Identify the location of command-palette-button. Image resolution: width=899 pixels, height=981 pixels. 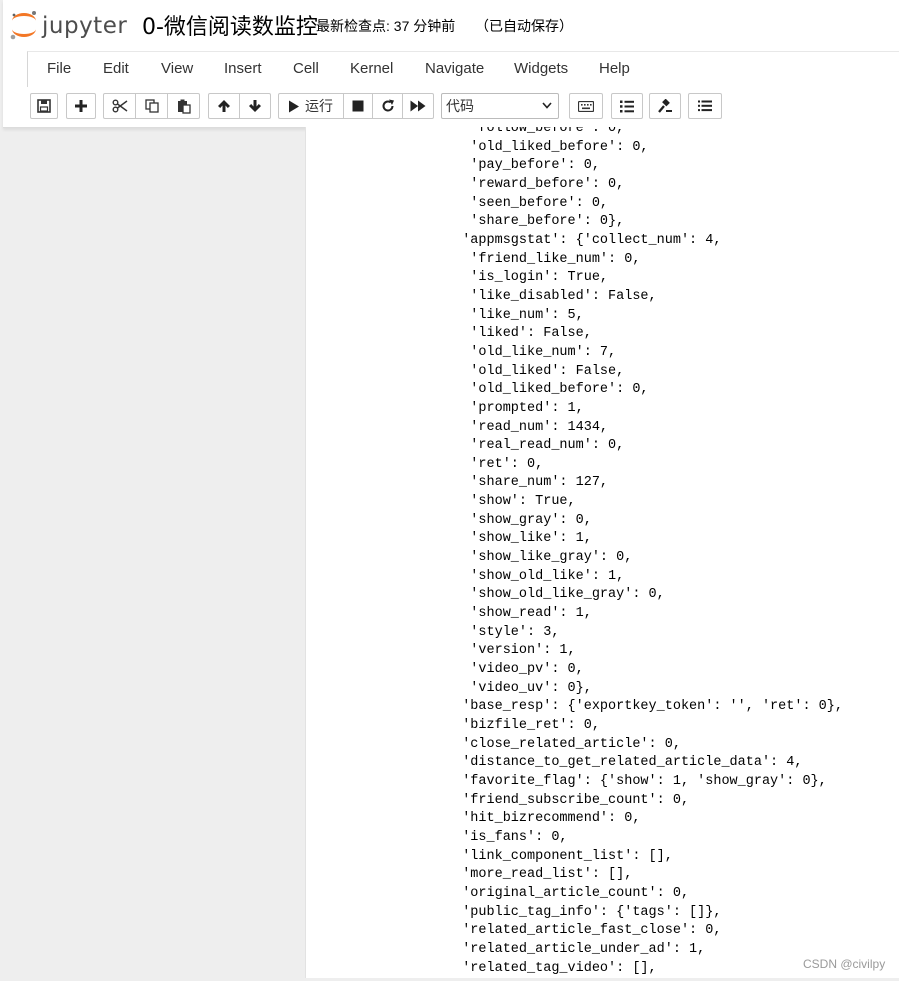
(586, 106).